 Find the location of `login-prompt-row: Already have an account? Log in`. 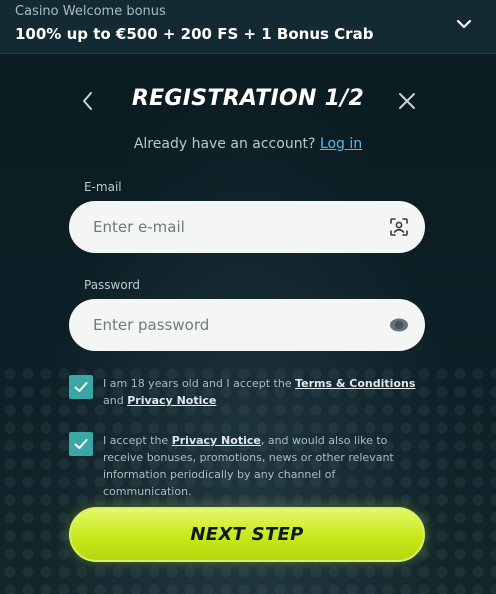

login-prompt-row: Already have an account? Log in is located at coordinates (248, 144).